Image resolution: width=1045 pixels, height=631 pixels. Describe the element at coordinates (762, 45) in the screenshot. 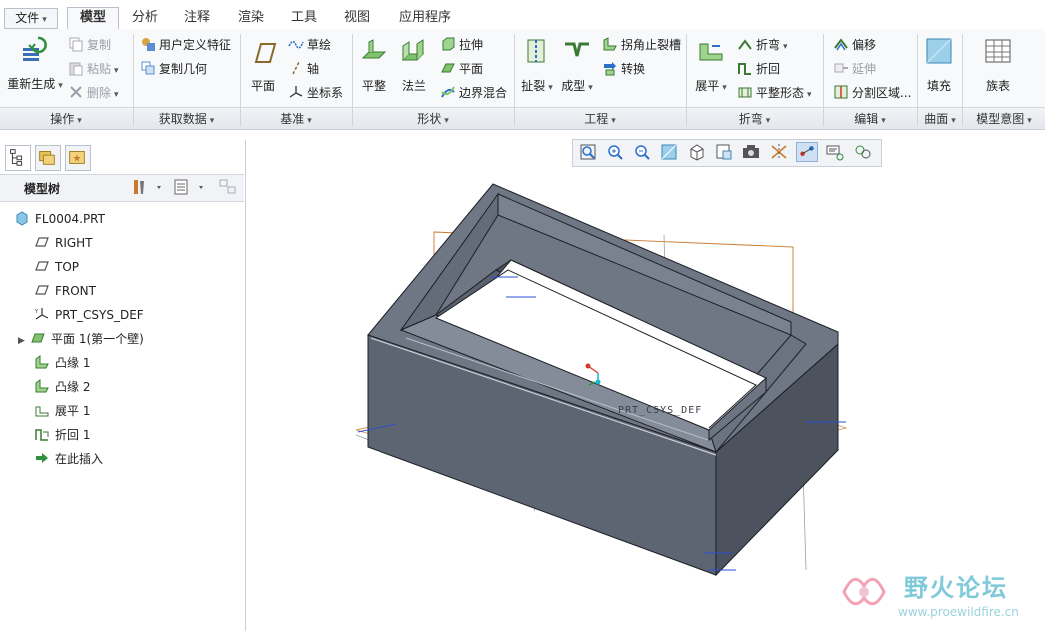

I see `bend-button: 折弯 ▾` at that location.